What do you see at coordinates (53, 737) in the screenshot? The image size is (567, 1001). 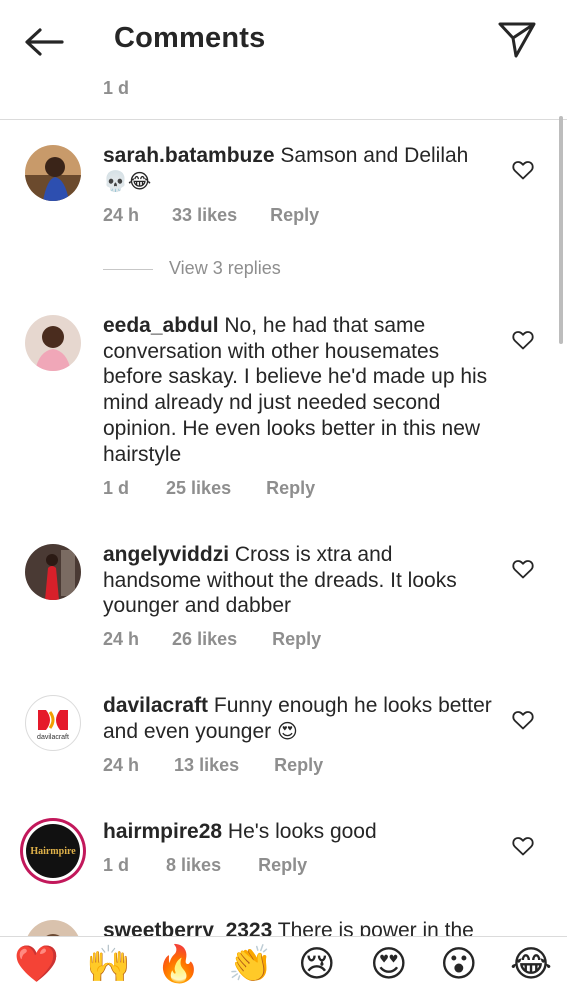 I see `avatar-logo-text: davilacraft` at bounding box center [53, 737].